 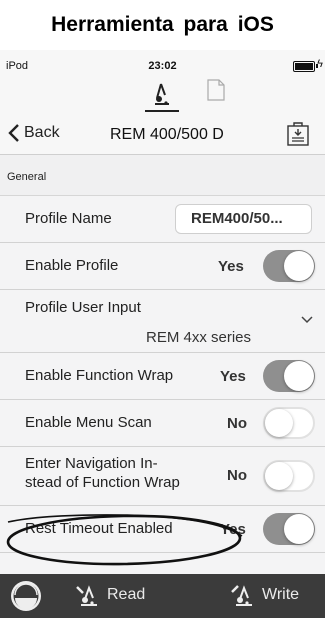 I want to click on setting-row-enable-menu-scan: Enable Menu Scan No, so click(x=162, y=423).